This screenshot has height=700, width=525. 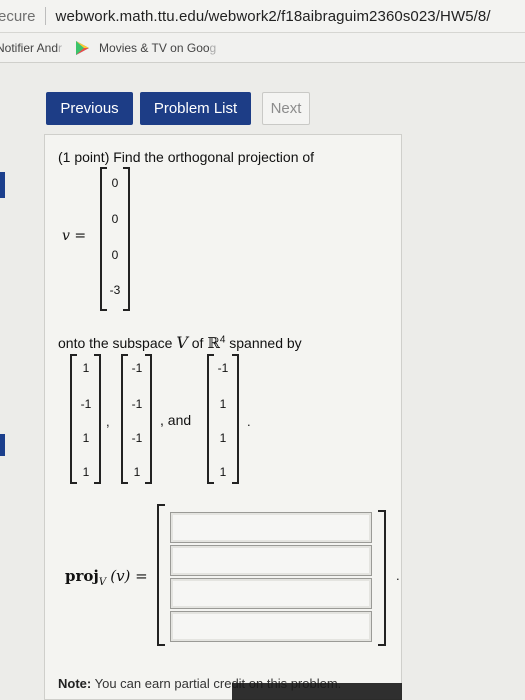 I want to click on answer-period: ., so click(x=398, y=575).